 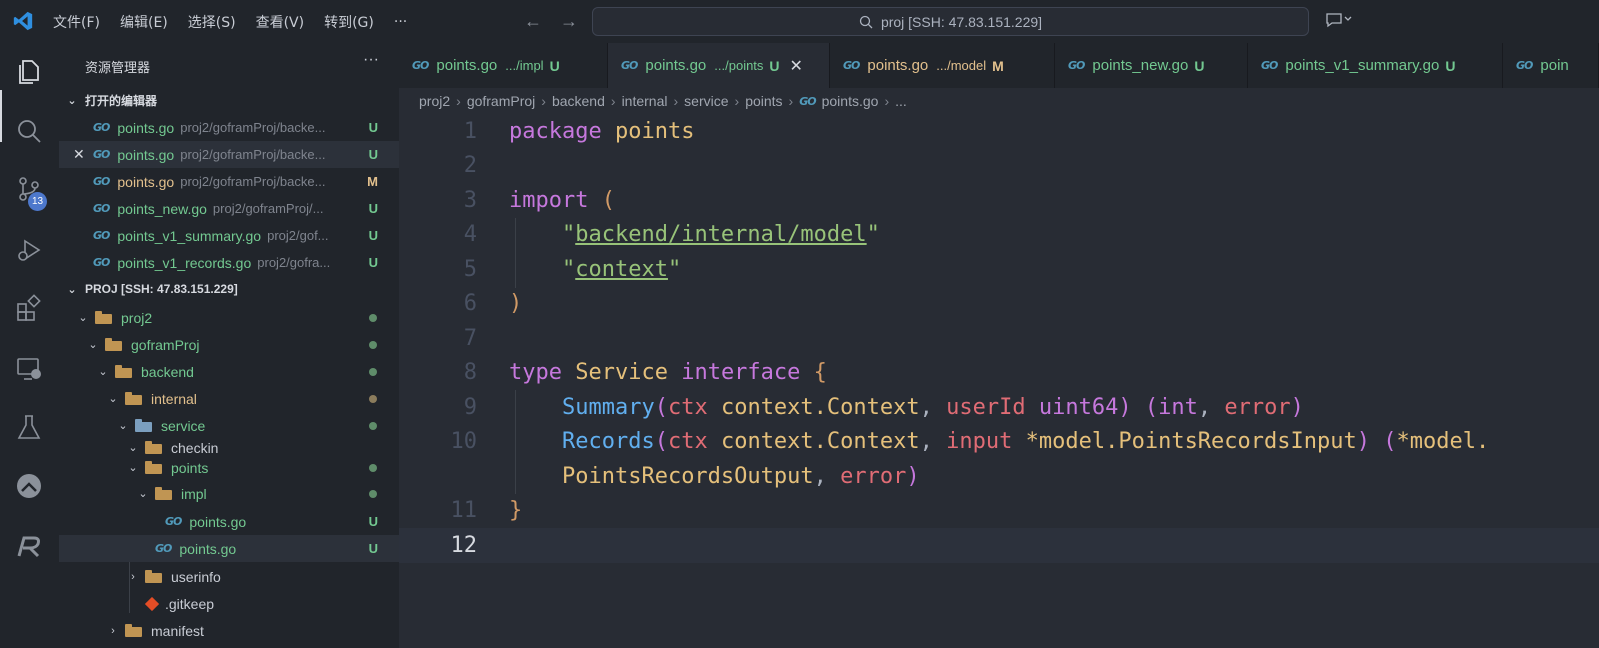 I want to click on tree-file-impl-points-go: GO points.go U, so click(x=229, y=521).